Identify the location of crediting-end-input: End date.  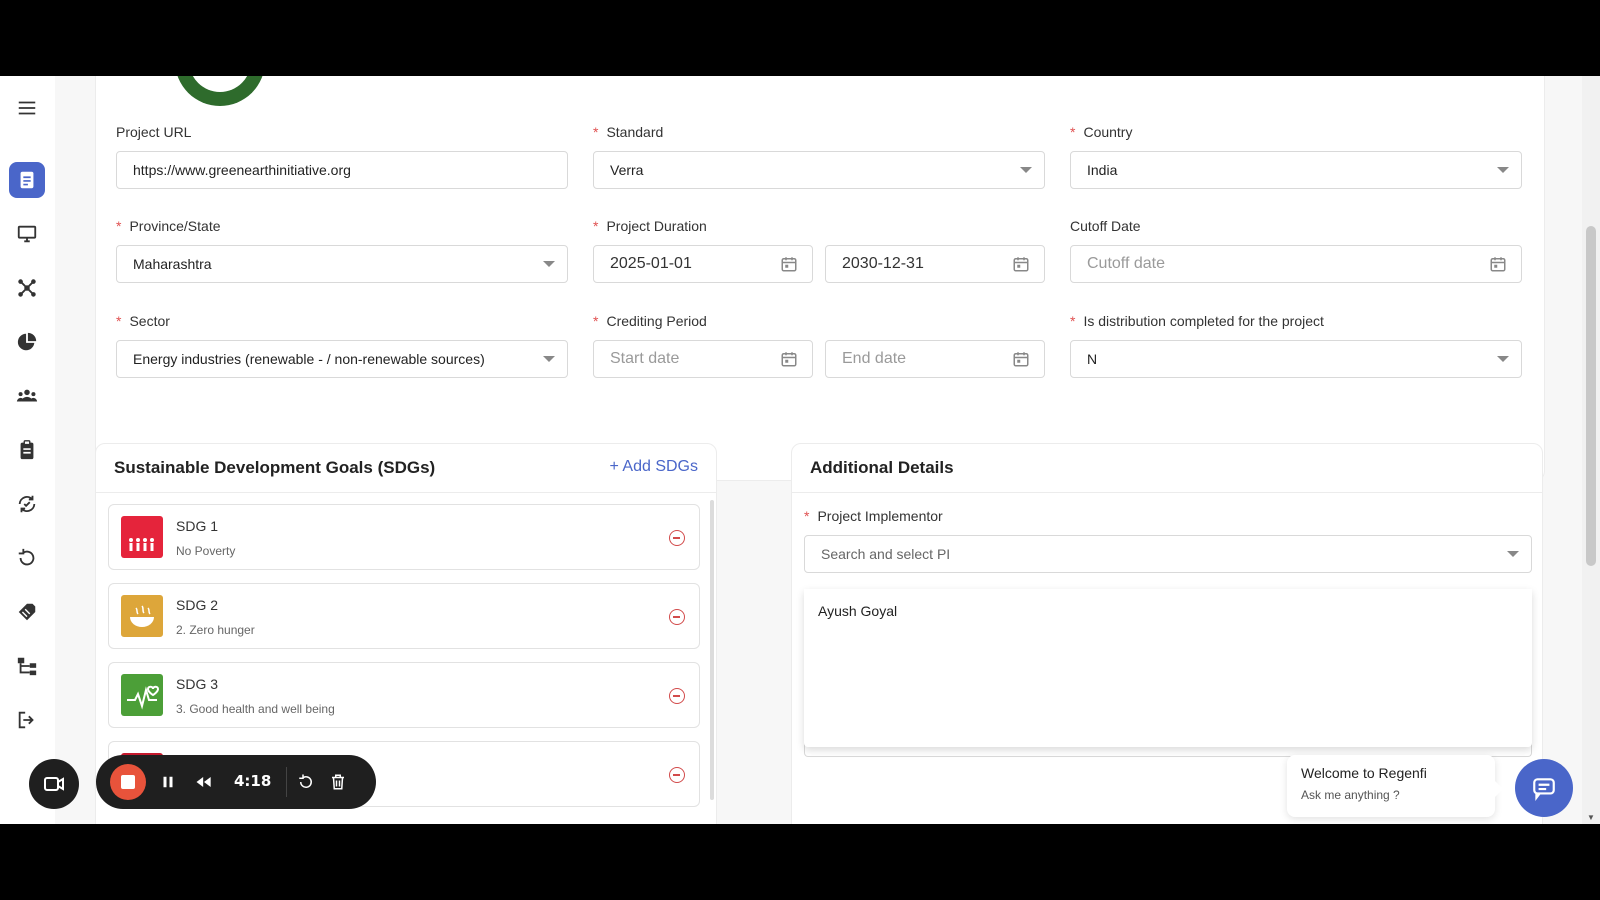
(935, 359).